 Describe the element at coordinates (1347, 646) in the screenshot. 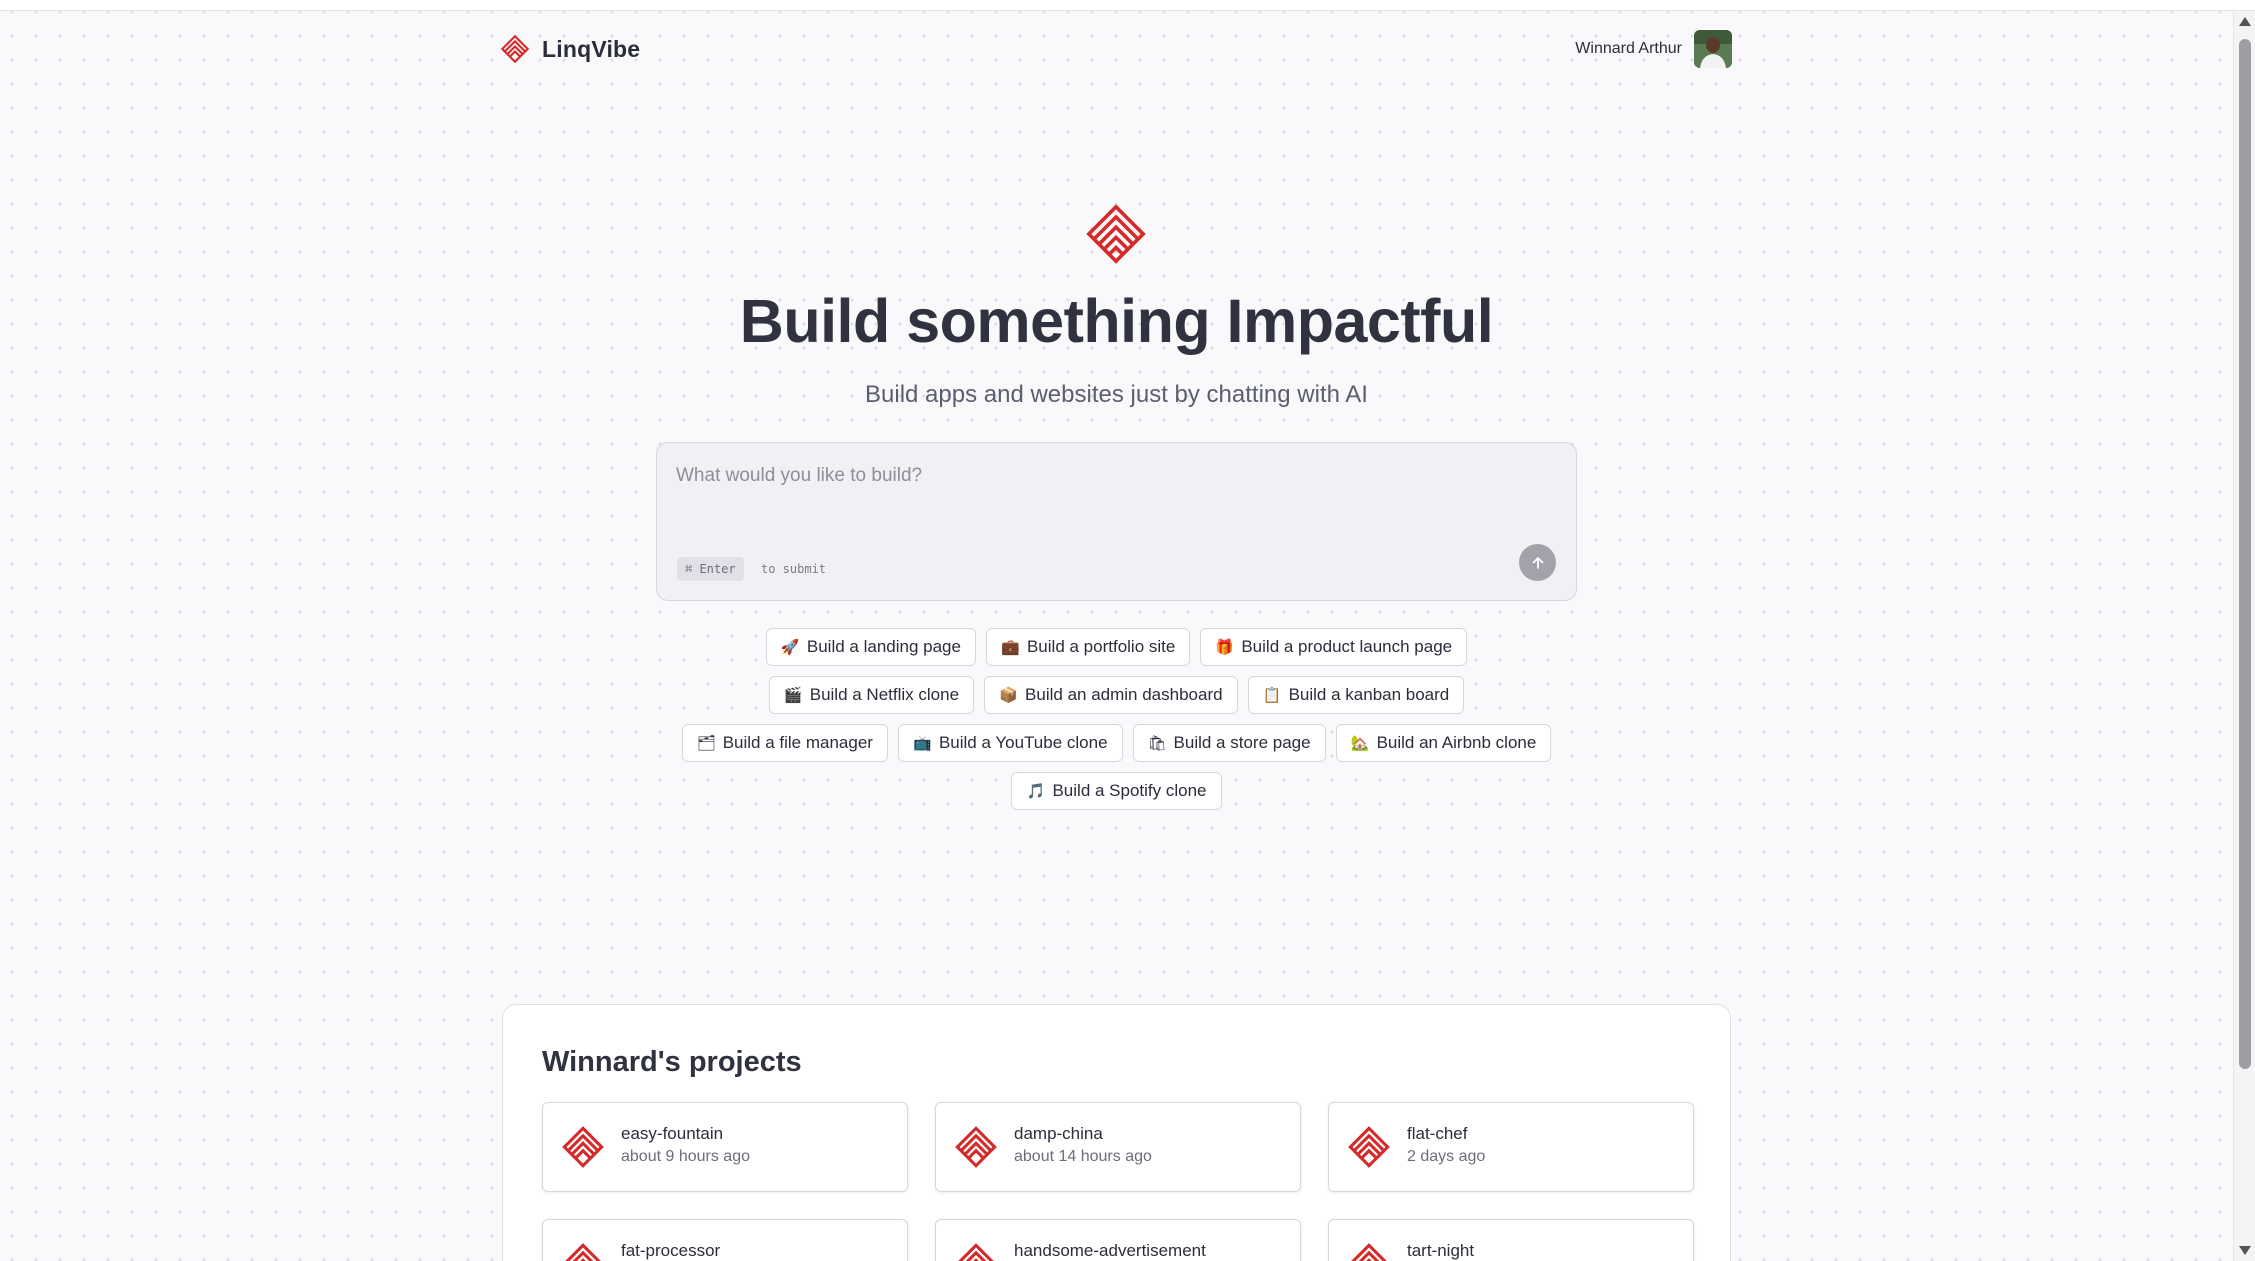

I see `chip-label: Build a product launch page` at that location.